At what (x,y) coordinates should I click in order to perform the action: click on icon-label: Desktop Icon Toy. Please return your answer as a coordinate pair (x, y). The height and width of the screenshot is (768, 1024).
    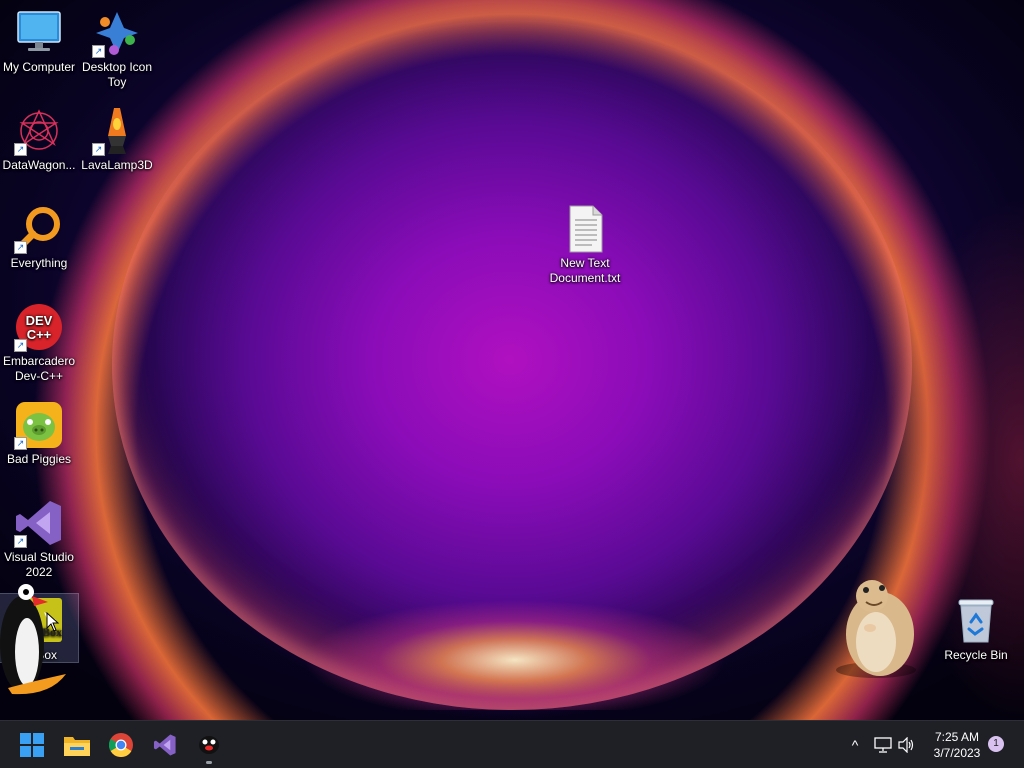
    Looking at the image, I should click on (117, 74).